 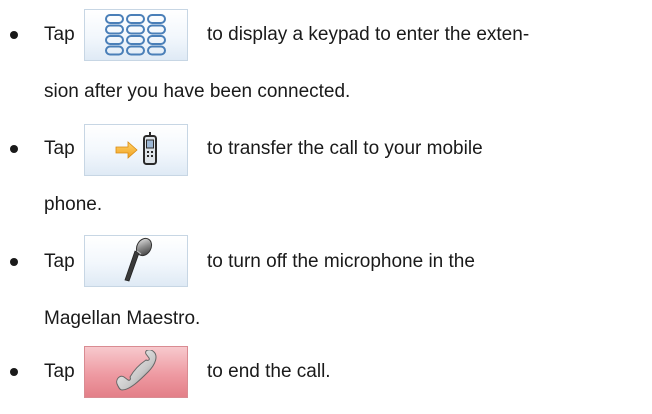 I want to click on end-call-button, so click(x=136, y=372).